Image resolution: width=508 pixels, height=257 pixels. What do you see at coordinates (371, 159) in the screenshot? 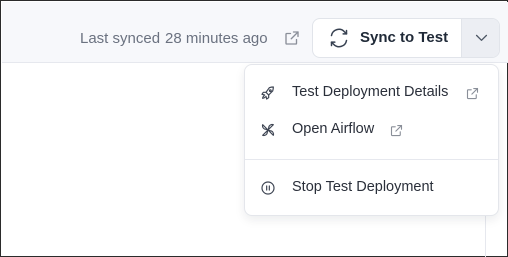
I see `menu-divider` at bounding box center [371, 159].